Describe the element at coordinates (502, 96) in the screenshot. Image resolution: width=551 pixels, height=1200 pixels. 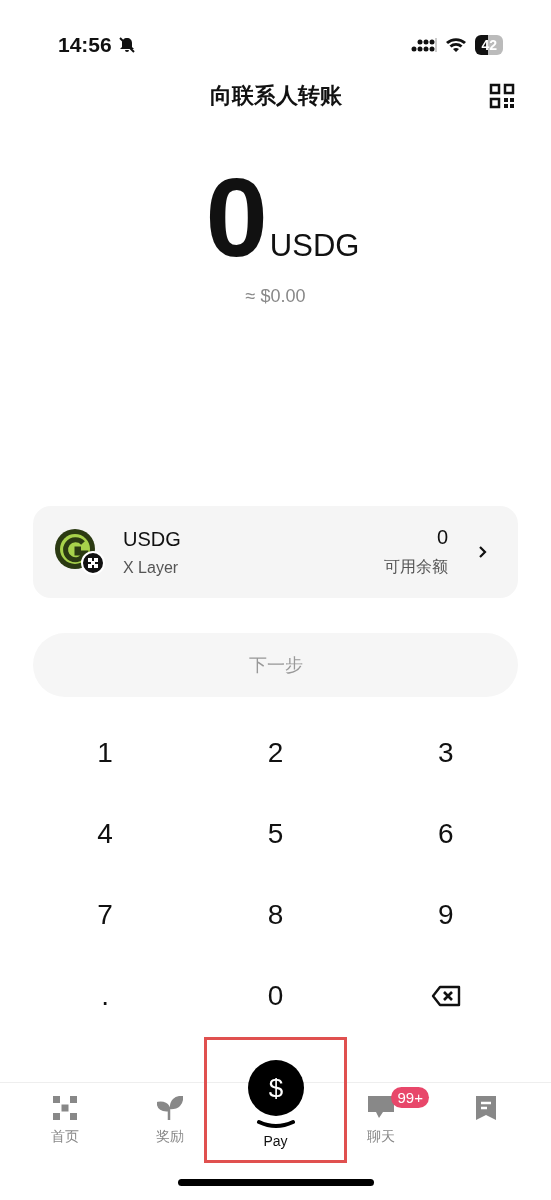
I see `qr-code-icon` at that location.